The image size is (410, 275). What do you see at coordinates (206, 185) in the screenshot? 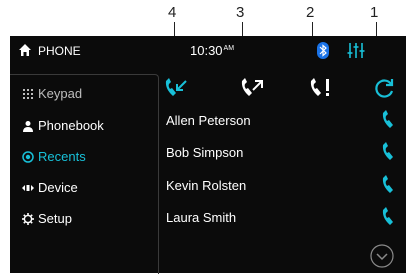
I see `contact-name: Kevin Rolsten` at bounding box center [206, 185].